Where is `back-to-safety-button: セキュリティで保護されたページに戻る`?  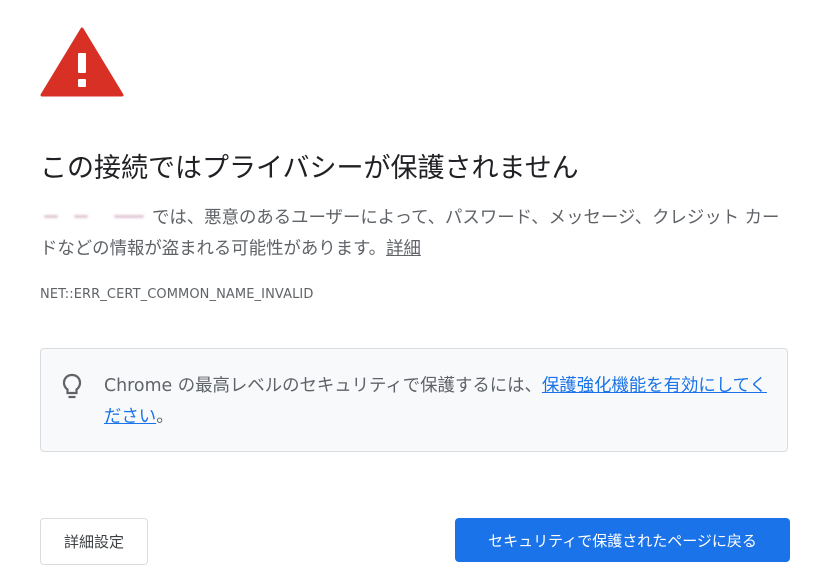
back-to-safety-button: セキュリティで保護されたページに戻る is located at coordinates (622, 540).